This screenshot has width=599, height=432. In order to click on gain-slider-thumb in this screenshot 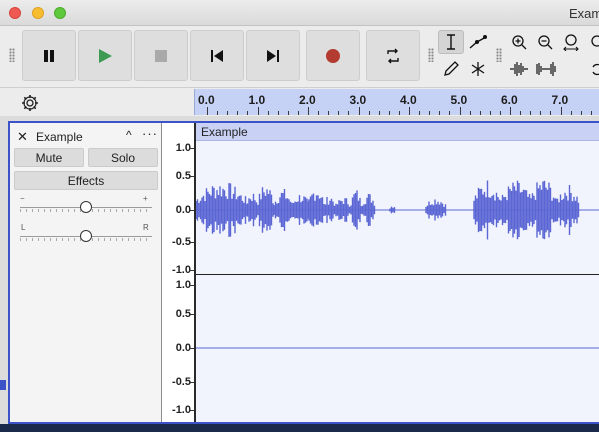, I will do `click(86, 207)`.